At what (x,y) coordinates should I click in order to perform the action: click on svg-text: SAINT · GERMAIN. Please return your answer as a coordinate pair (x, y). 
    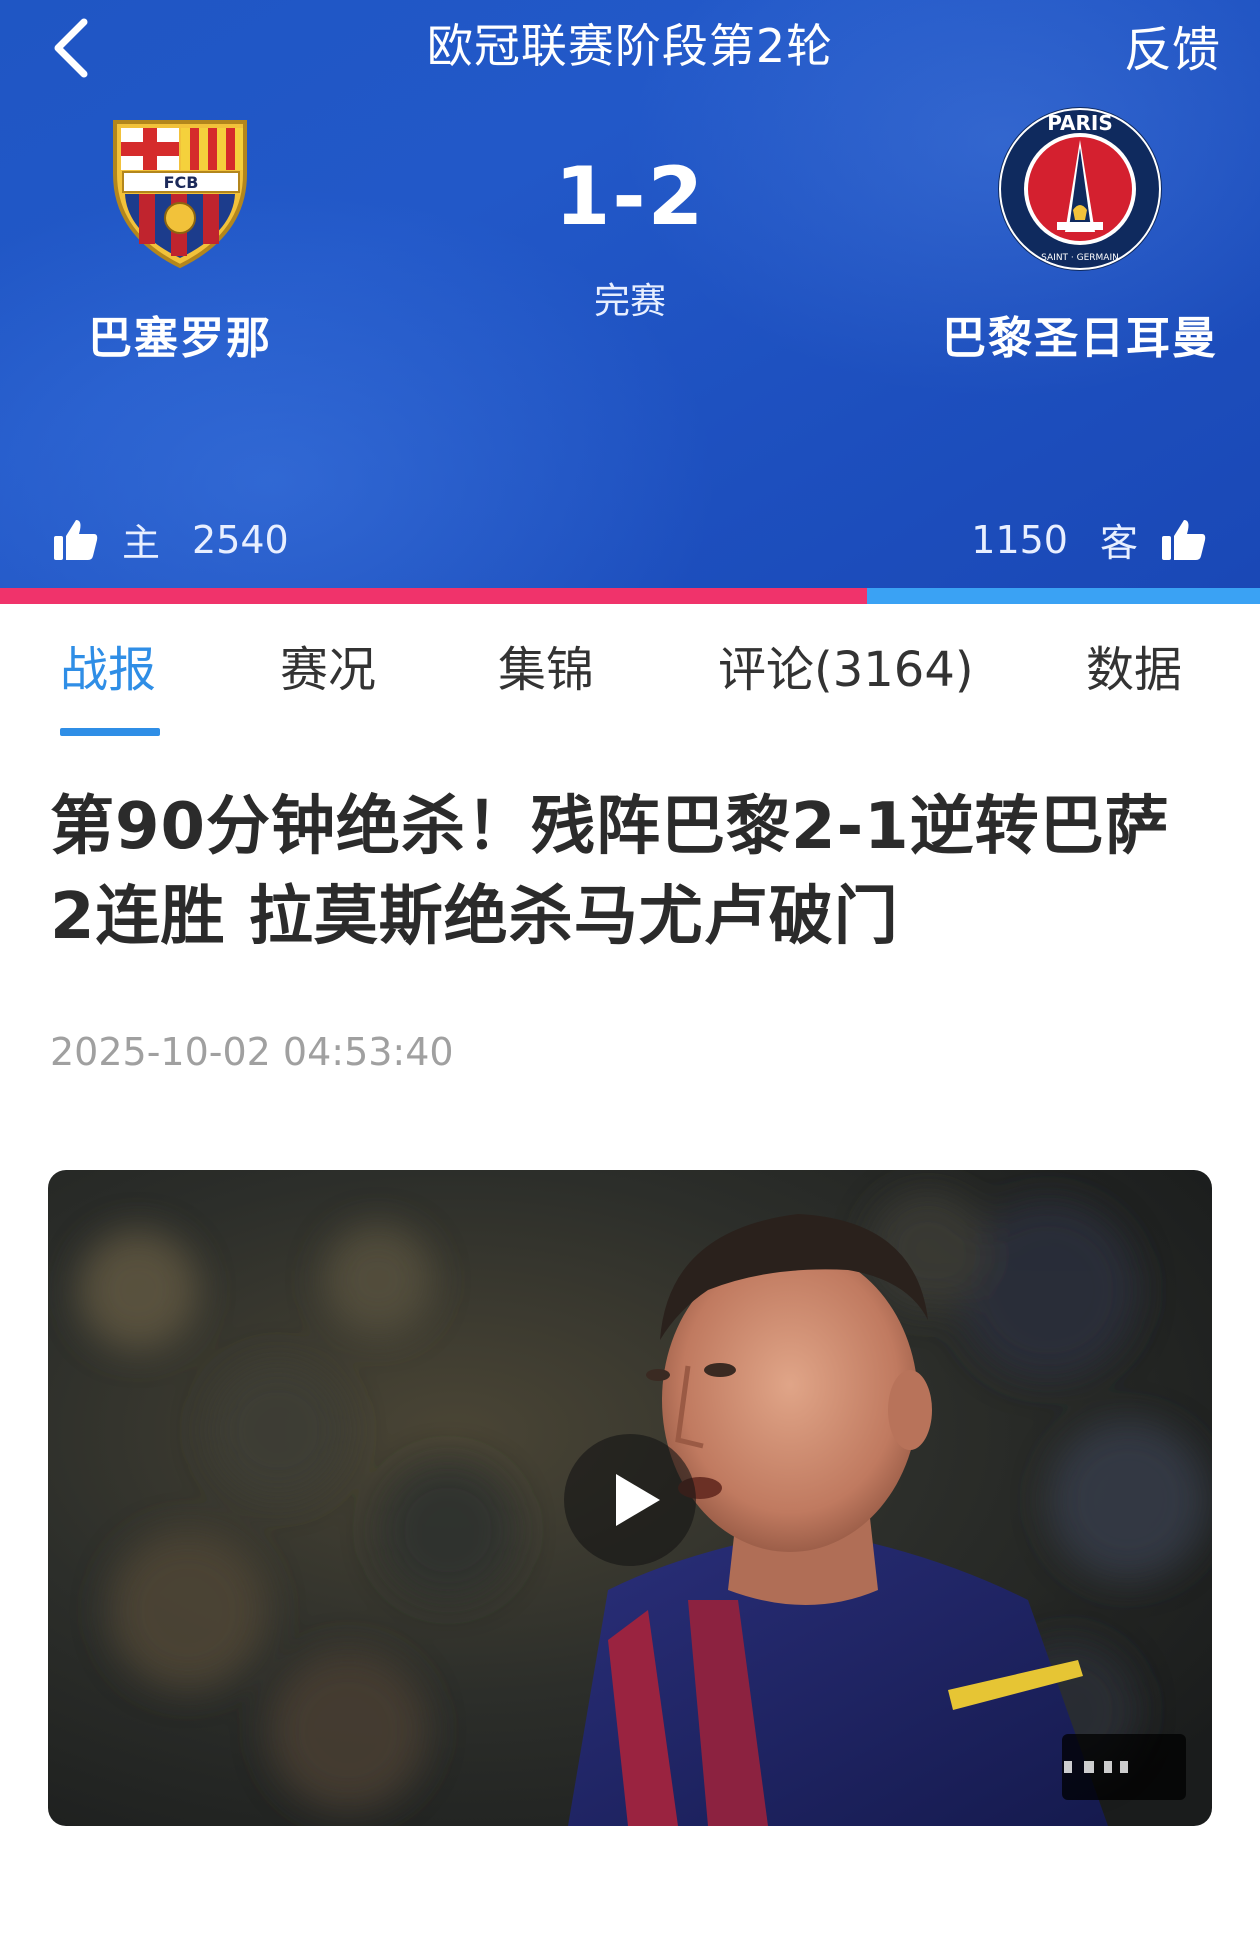
    Looking at the image, I should click on (1080, 258).